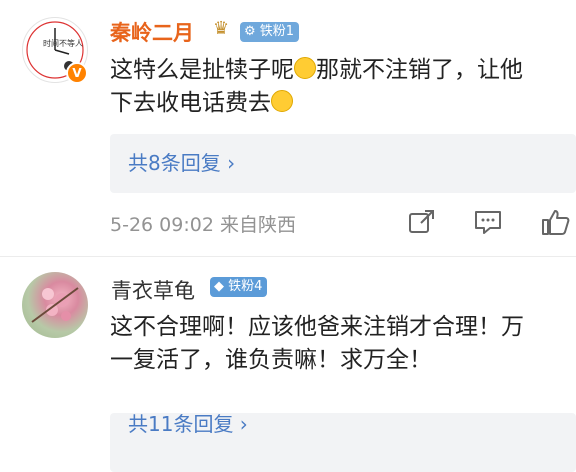 The width and height of the screenshot is (576, 472). I want to click on fan-badge: ⚙ 铁粉1, so click(270, 32).